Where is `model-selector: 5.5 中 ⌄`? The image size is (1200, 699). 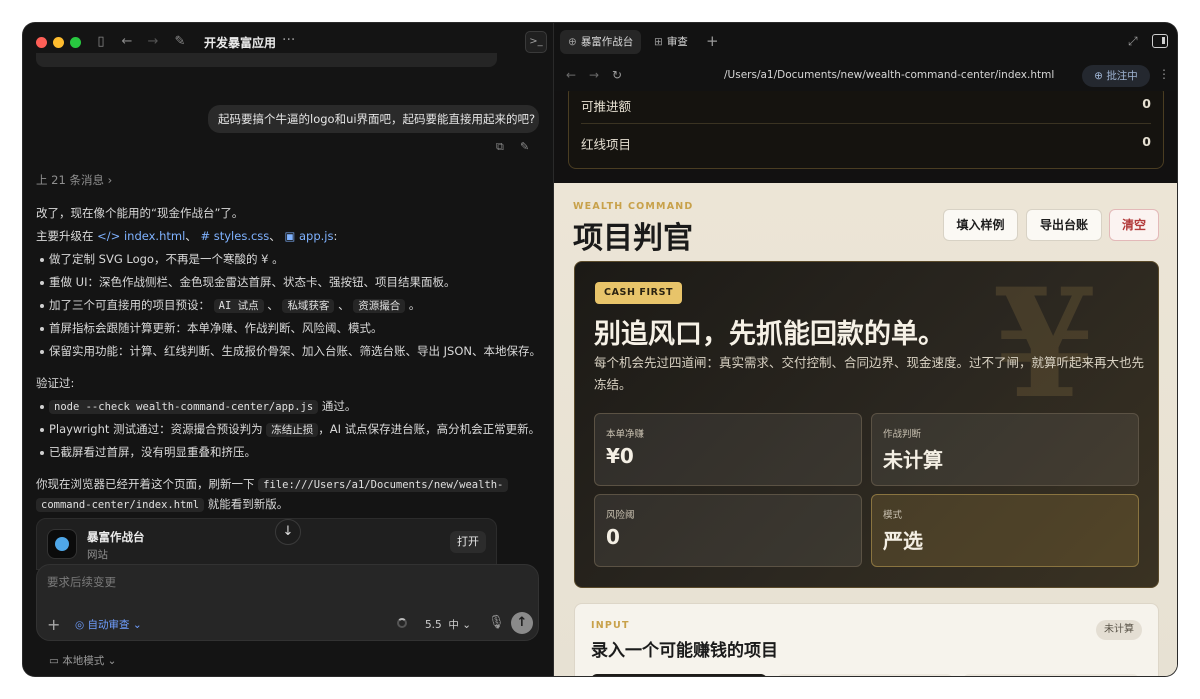
model-selector: 5.5 中 ⌄ is located at coordinates (448, 624).